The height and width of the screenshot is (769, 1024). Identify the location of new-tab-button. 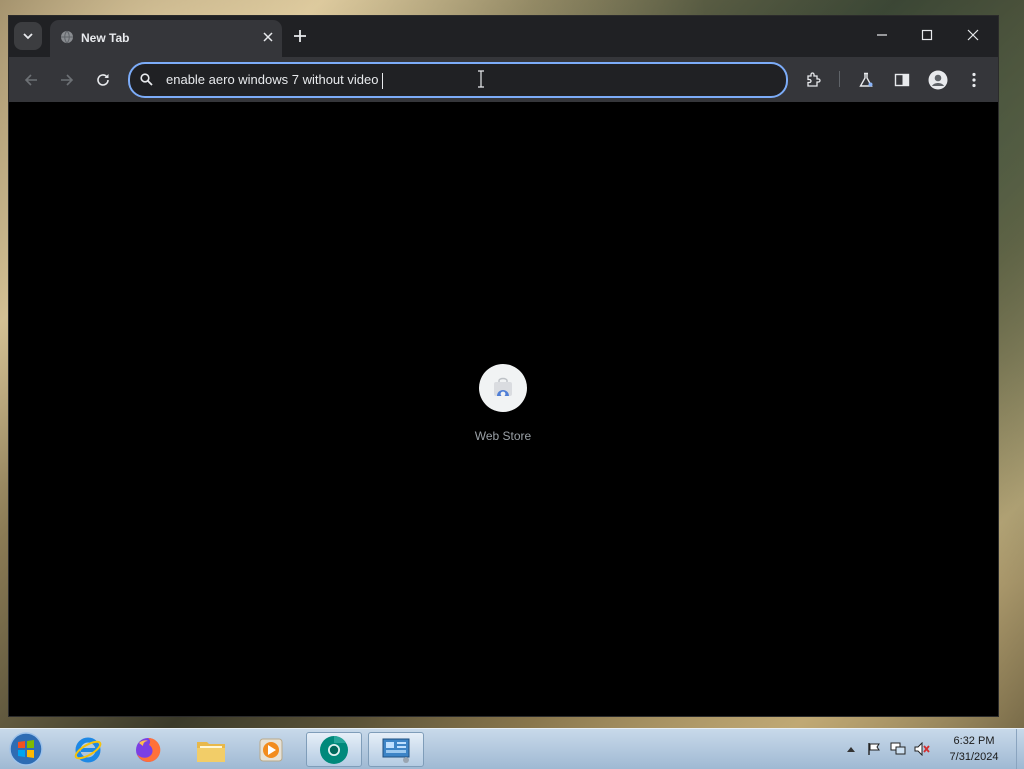
(300, 36).